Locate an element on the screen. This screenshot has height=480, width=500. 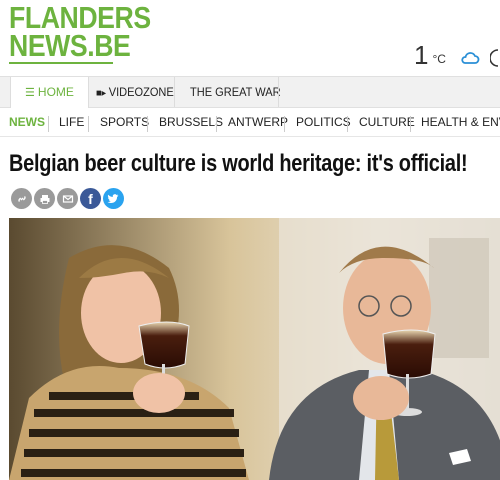
nav-tab-home: ☰ HOME is located at coordinates (49, 92).